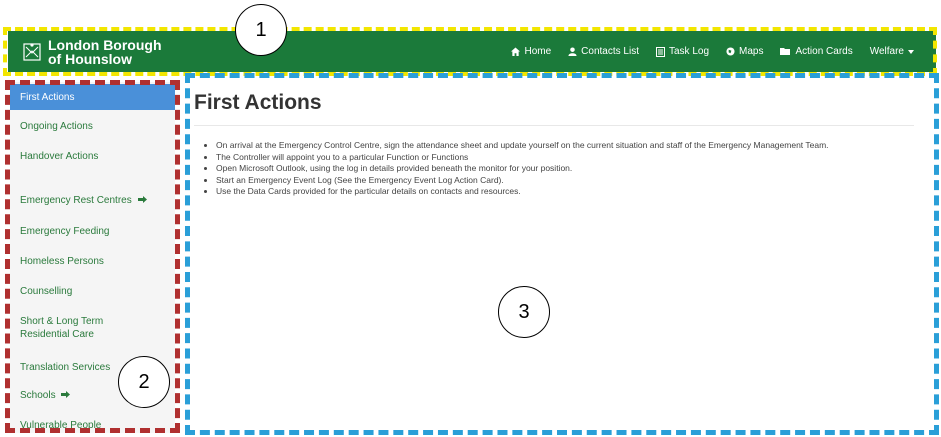 This screenshot has height=437, width=941. What do you see at coordinates (470, 51) in the screenshot?
I see `annotation-box-navbar` at bounding box center [470, 51].